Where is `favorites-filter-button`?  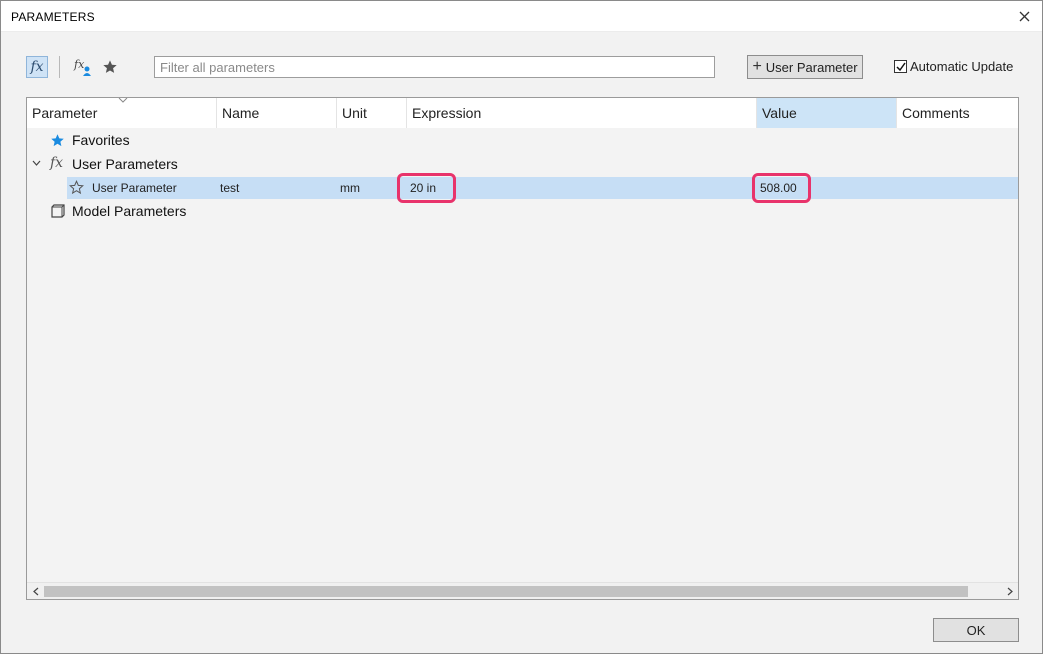 favorites-filter-button is located at coordinates (110, 67).